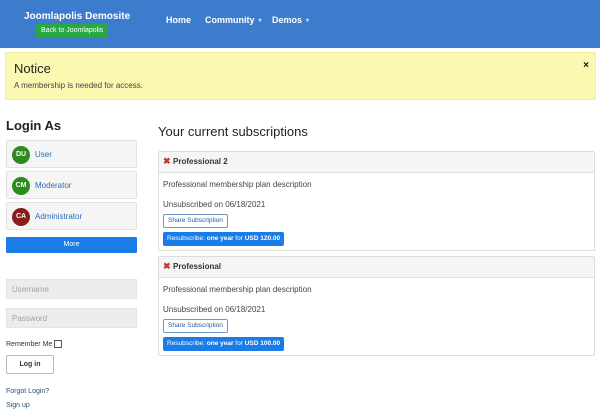 The image size is (600, 415). I want to click on more-users-button: More, so click(71, 245).